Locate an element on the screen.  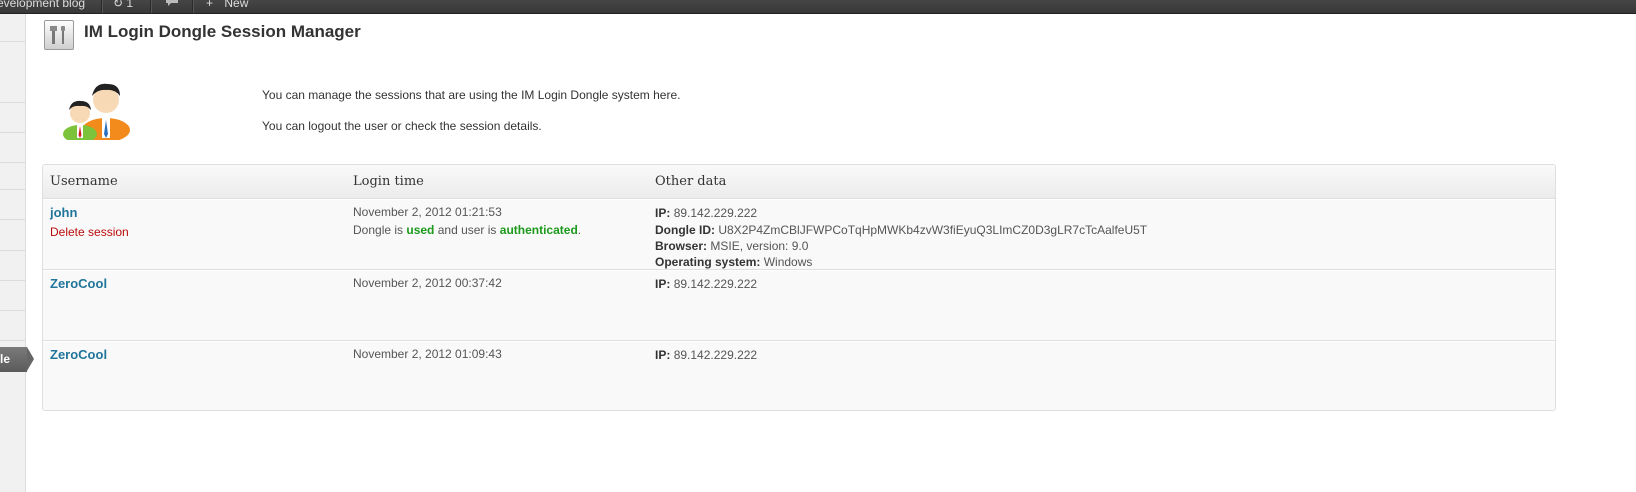
delete-session-link: Delete session is located at coordinates (89, 232).